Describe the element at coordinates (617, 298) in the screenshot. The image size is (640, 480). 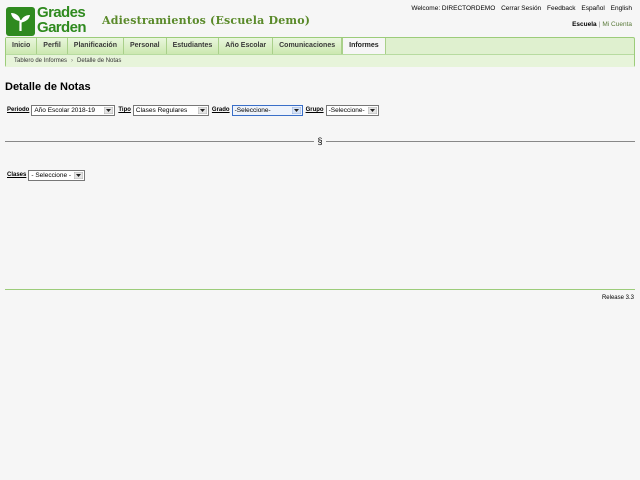
I see `release-version: Release 3.3` at that location.